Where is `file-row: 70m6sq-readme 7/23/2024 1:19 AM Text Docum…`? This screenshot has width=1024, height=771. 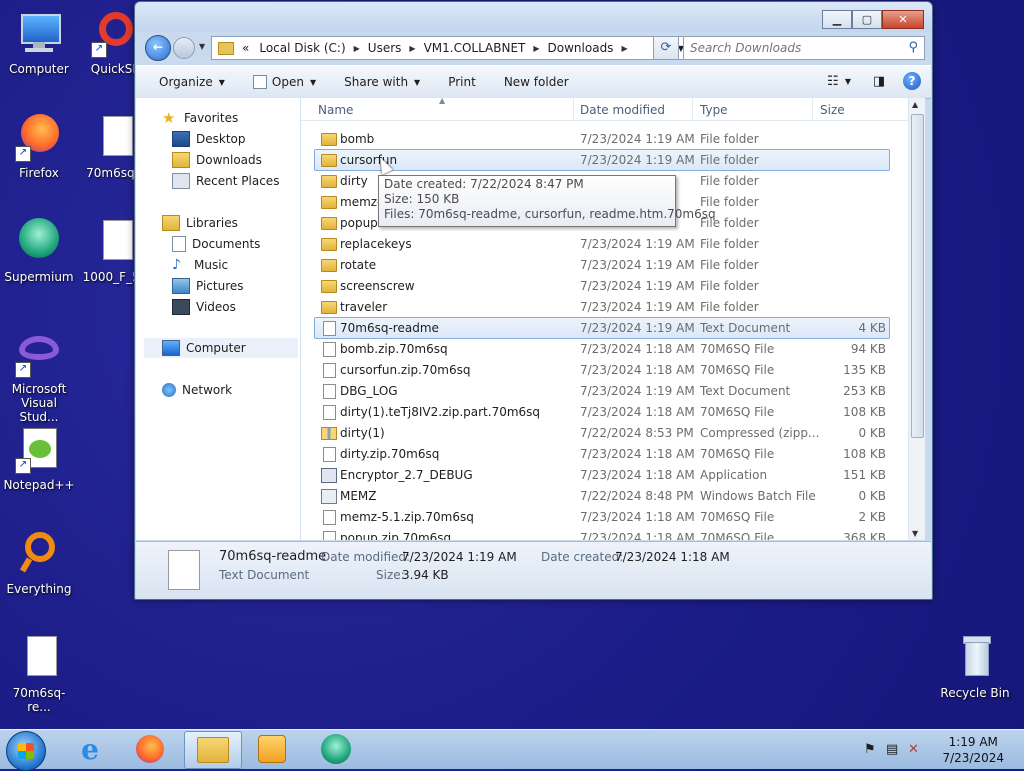
file-row: 70m6sq-readme 7/23/2024 1:19 AM Text Docum… is located at coordinates (602, 328).